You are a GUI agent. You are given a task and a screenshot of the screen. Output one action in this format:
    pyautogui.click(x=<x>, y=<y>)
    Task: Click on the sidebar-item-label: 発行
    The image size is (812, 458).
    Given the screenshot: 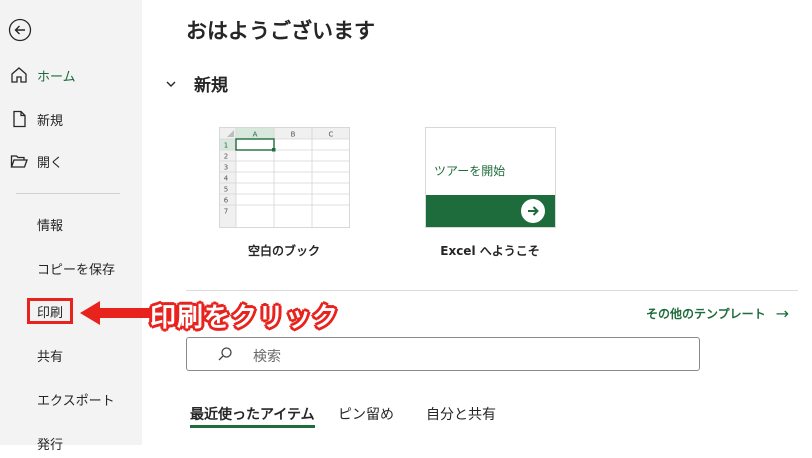 What is the action you would take?
    pyautogui.click(x=50, y=445)
    